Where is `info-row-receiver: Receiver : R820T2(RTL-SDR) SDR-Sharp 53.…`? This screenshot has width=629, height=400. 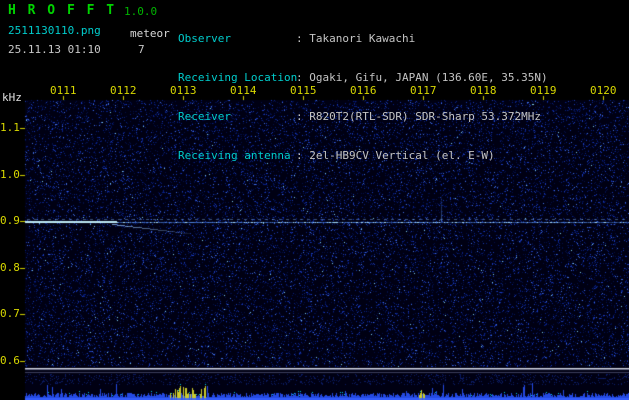 info-row-receiver: Receiver : R820T2(RTL-SDR) SDR-Sharp 53.… is located at coordinates (363, 116).